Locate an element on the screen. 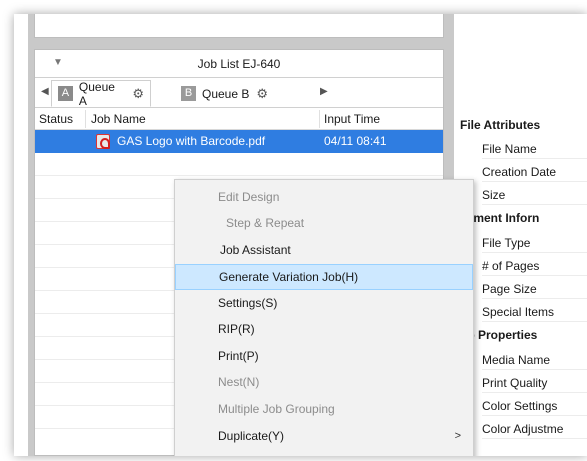 Image resolution: width=587 pixels, height=461 pixels. collapse-triangle-icon: ▼ is located at coordinates (59, 63).